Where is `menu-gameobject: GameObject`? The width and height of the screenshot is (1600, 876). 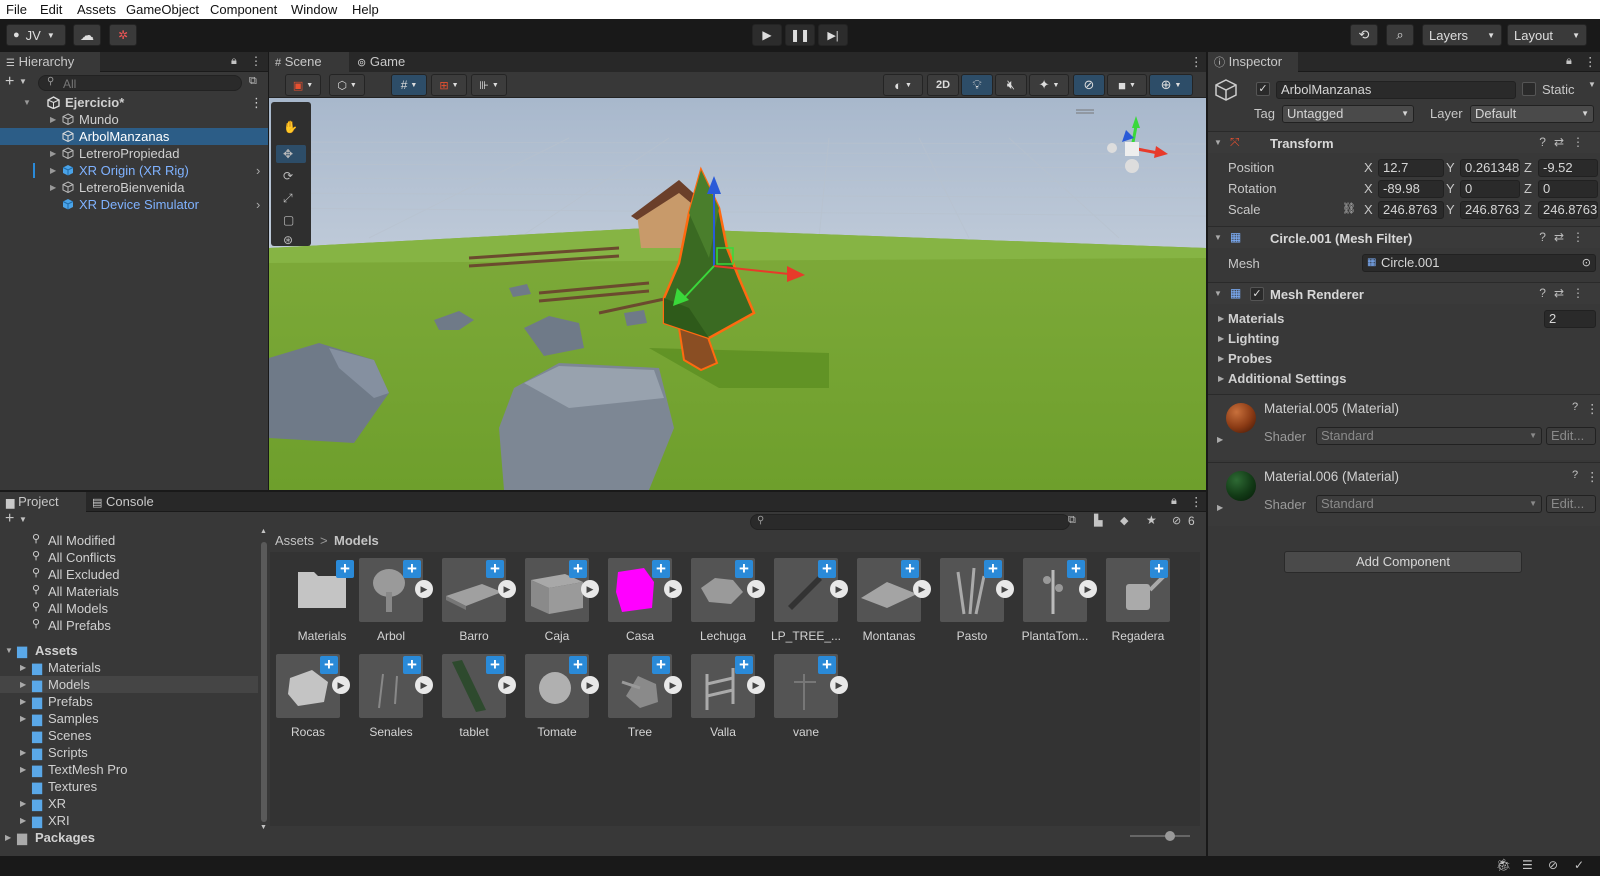
menu-gameobject: GameObject is located at coordinates (162, 9).